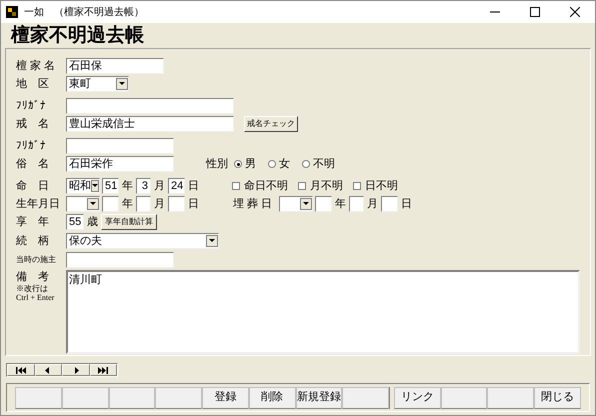 This screenshot has width=596, height=416. Describe the element at coordinates (375, 186) in the screenshot. I see `unknown-checkbox: 日不明` at that location.